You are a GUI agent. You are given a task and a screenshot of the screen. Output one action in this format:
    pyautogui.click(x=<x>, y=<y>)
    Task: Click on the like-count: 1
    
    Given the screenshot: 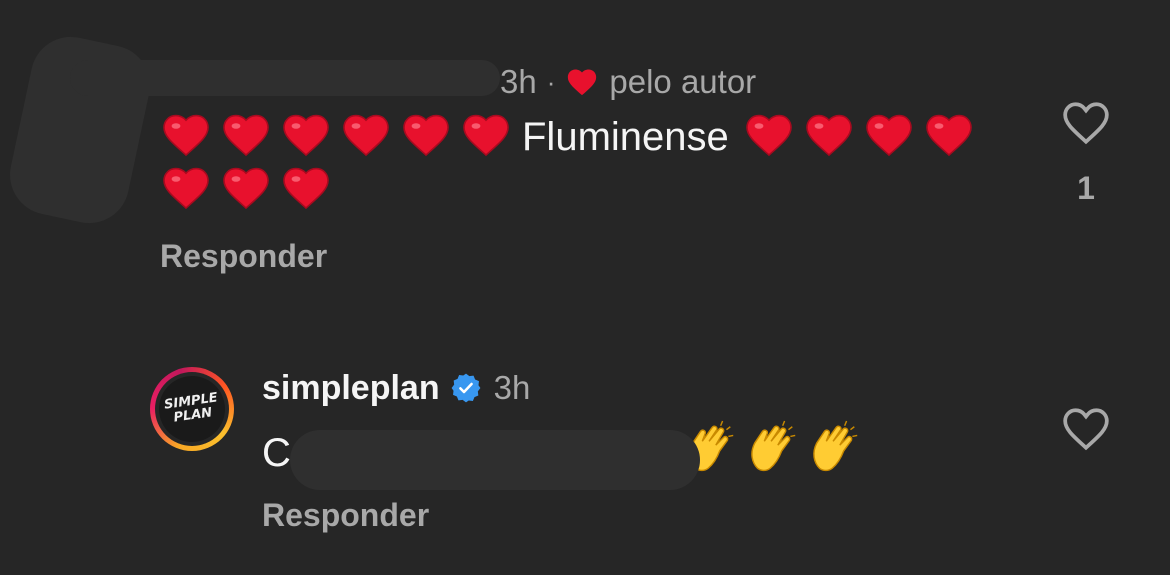 What is the action you would take?
    pyautogui.click(x=1086, y=188)
    